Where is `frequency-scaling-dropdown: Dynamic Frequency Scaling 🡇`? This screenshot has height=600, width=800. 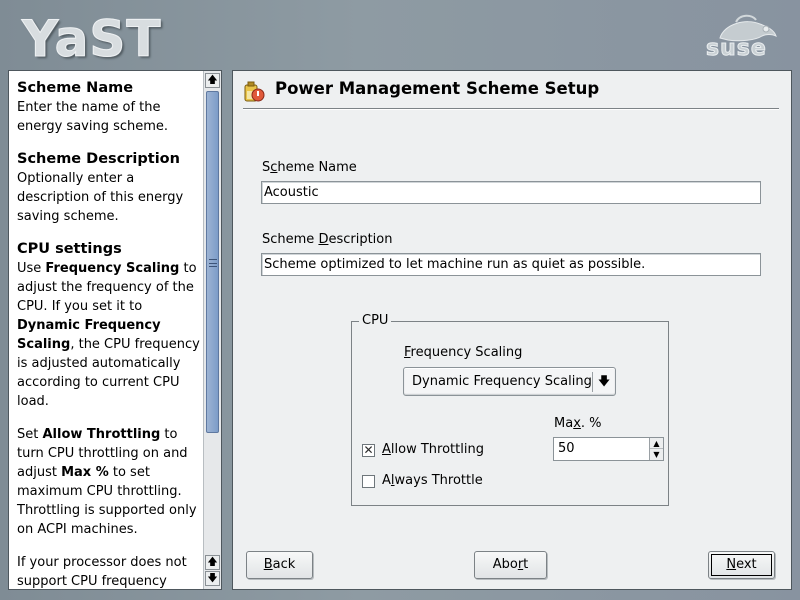 frequency-scaling-dropdown: Dynamic Frequency Scaling 🡇 is located at coordinates (509, 381).